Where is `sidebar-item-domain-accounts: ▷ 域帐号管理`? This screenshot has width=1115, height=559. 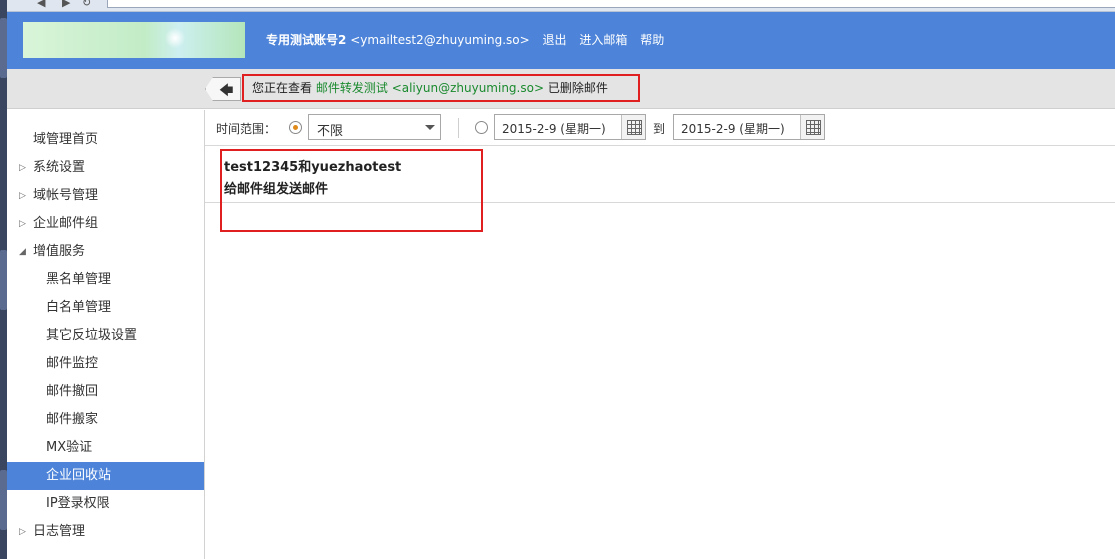 sidebar-item-domain-accounts: ▷ 域帐号管理 is located at coordinates (105, 196).